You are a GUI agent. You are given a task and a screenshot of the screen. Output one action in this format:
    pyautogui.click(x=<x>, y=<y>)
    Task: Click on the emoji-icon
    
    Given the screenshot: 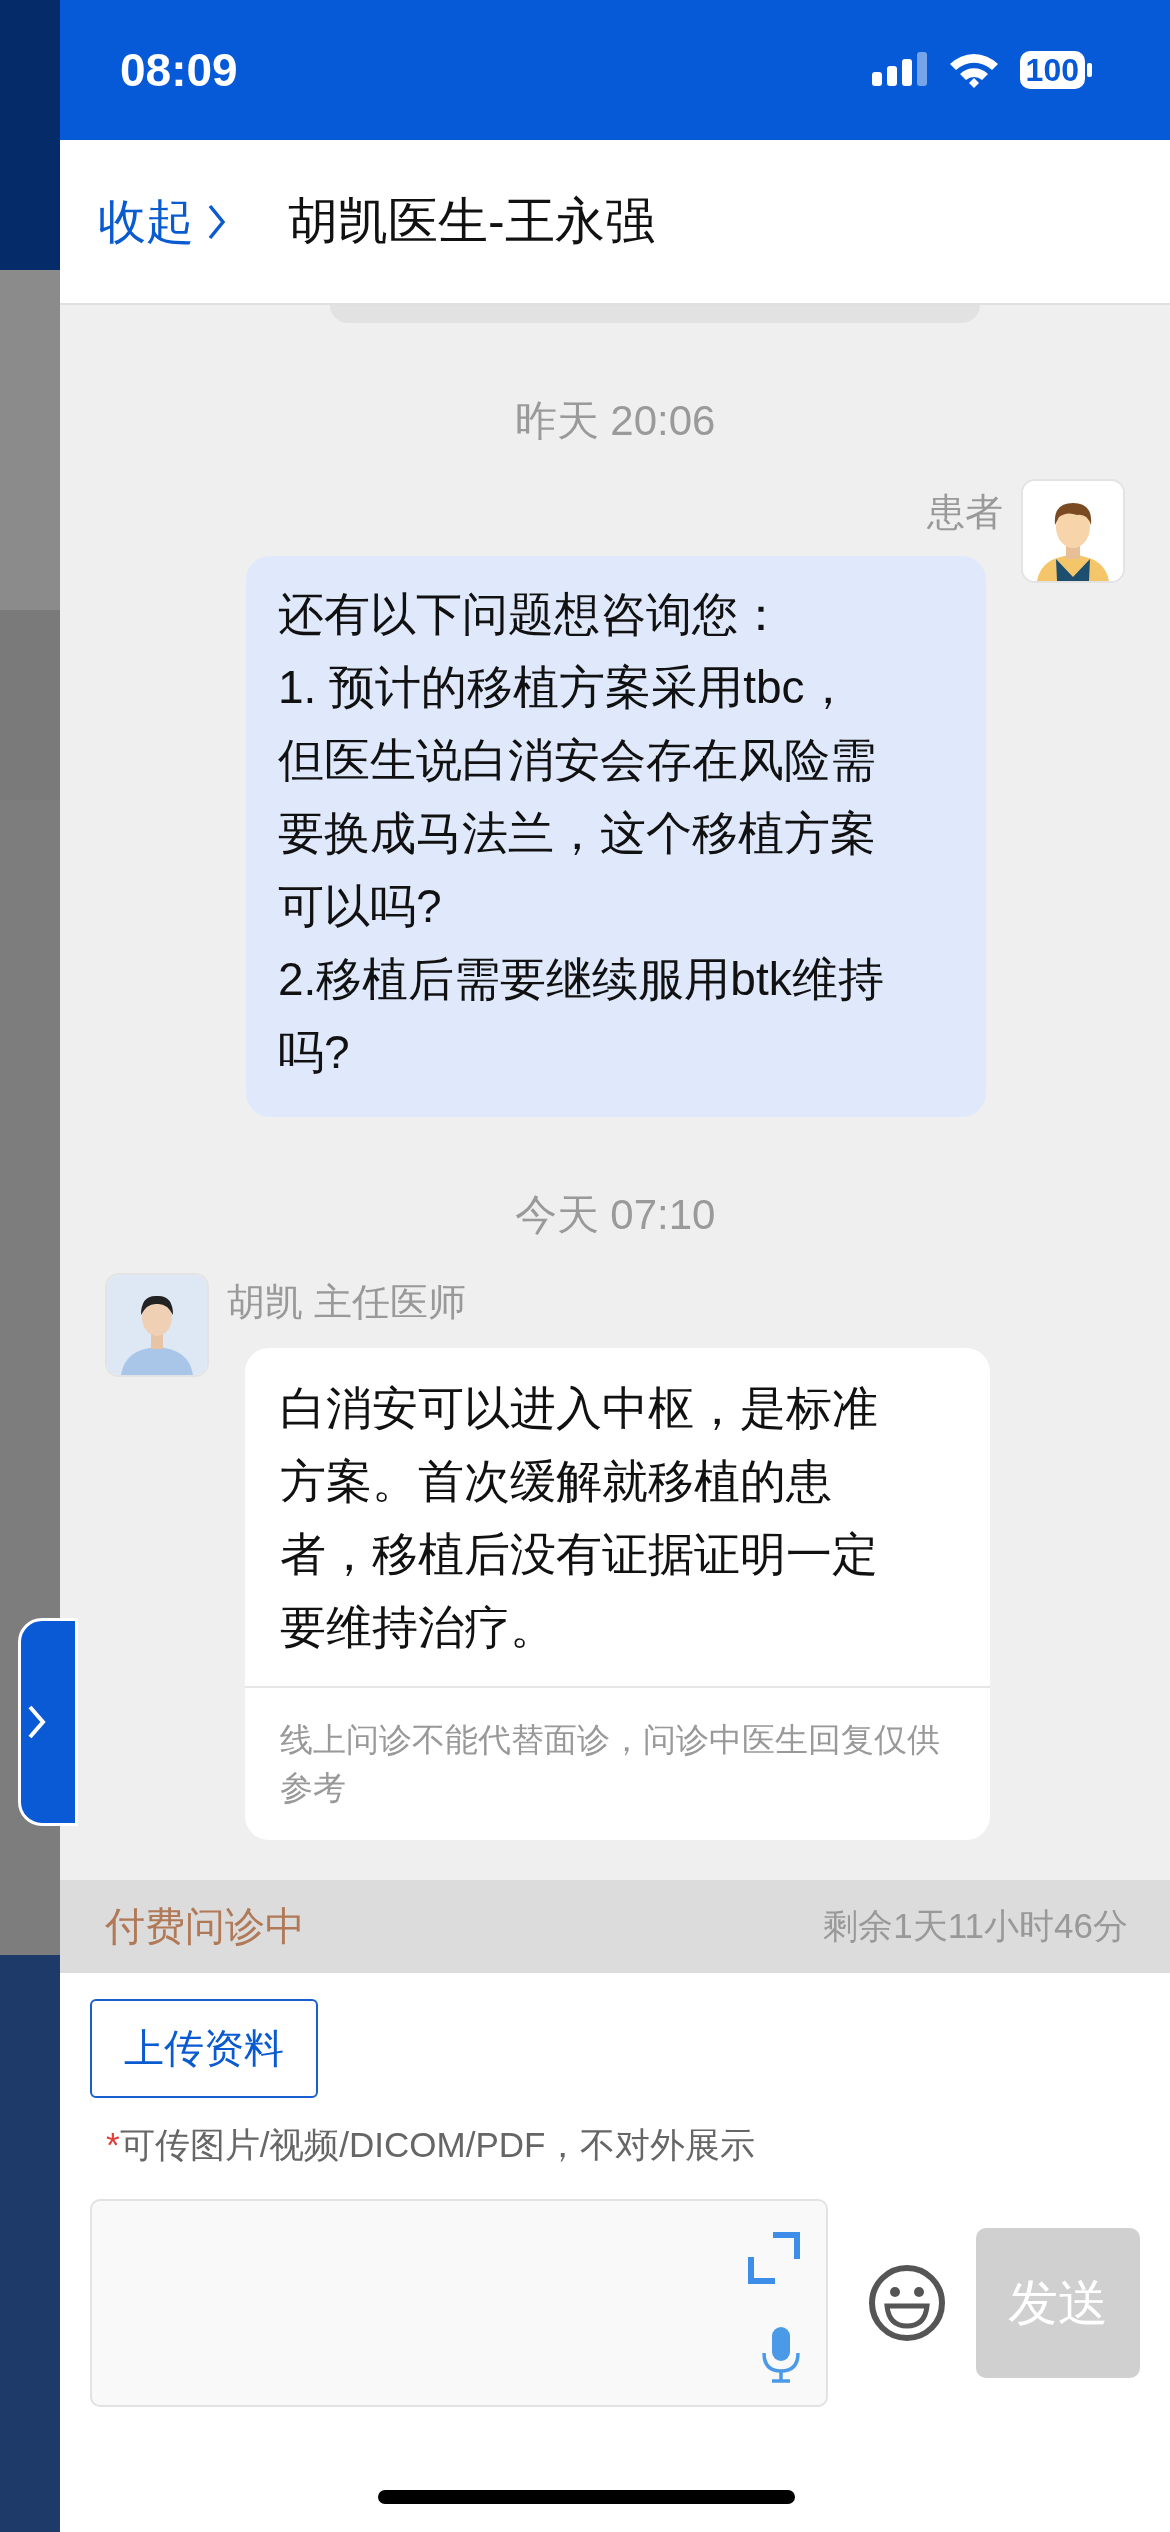 What is the action you would take?
    pyautogui.click(x=906, y=2303)
    